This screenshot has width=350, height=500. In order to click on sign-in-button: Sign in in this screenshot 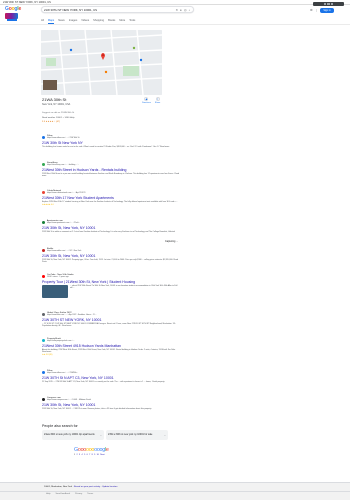, I will do `click(327, 10)`.